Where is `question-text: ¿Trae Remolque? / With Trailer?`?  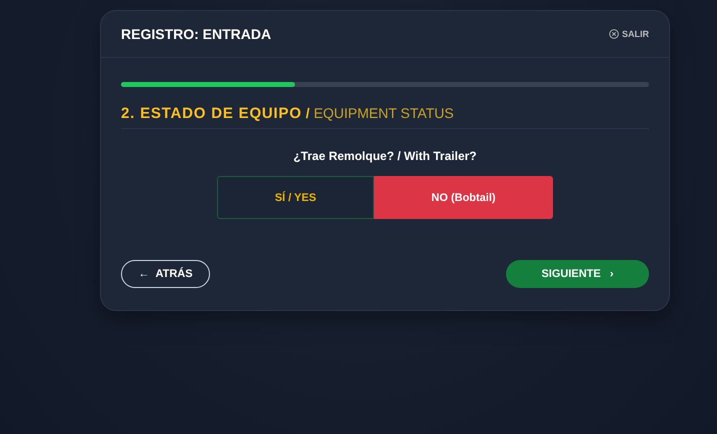 question-text: ¿Trae Remolque? / With Trailer? is located at coordinates (385, 156).